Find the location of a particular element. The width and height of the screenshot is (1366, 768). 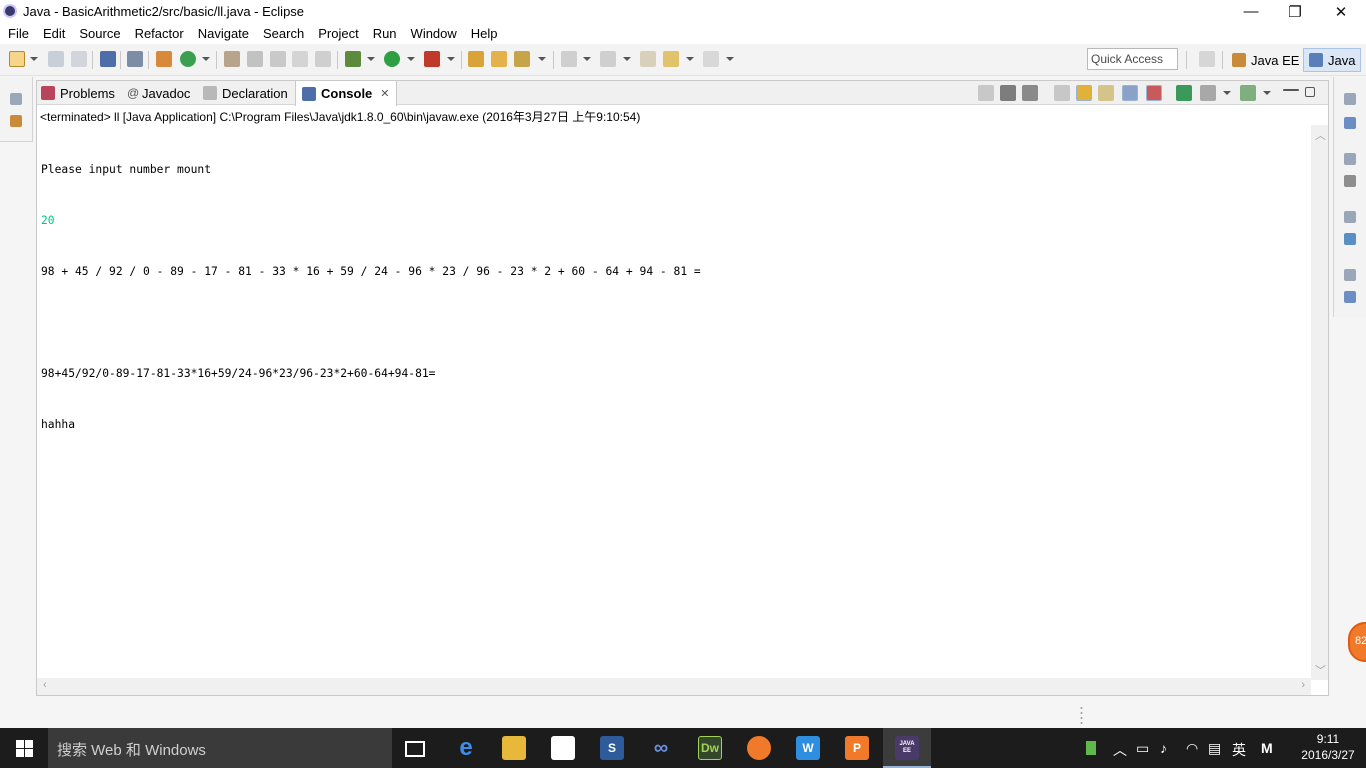

new-dropdown-icon is located at coordinates (34, 59).